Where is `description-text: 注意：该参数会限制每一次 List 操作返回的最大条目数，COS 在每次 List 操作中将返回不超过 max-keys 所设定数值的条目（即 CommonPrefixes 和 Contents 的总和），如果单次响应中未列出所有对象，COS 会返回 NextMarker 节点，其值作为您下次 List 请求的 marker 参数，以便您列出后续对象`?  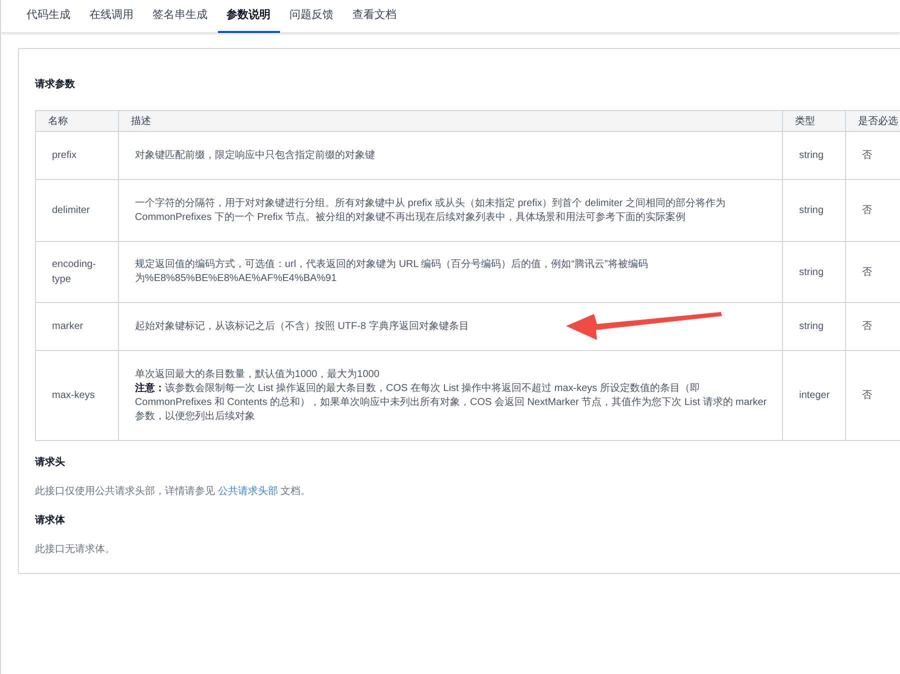 description-text: 注意：该参数会限制每一次 List 操作返回的最大条目数，COS 在每次 List 操作中将返回不超过 max-keys 所设定数值的条目（即 CommonPrefixes 和 Contents 的总和），如果单次响应中未列出所有对象，COS 会返回 NextMarker 节点，其值作为您下次 List 请求的 marker 参数，以便您列出后续对象 is located at coordinates (451, 403).